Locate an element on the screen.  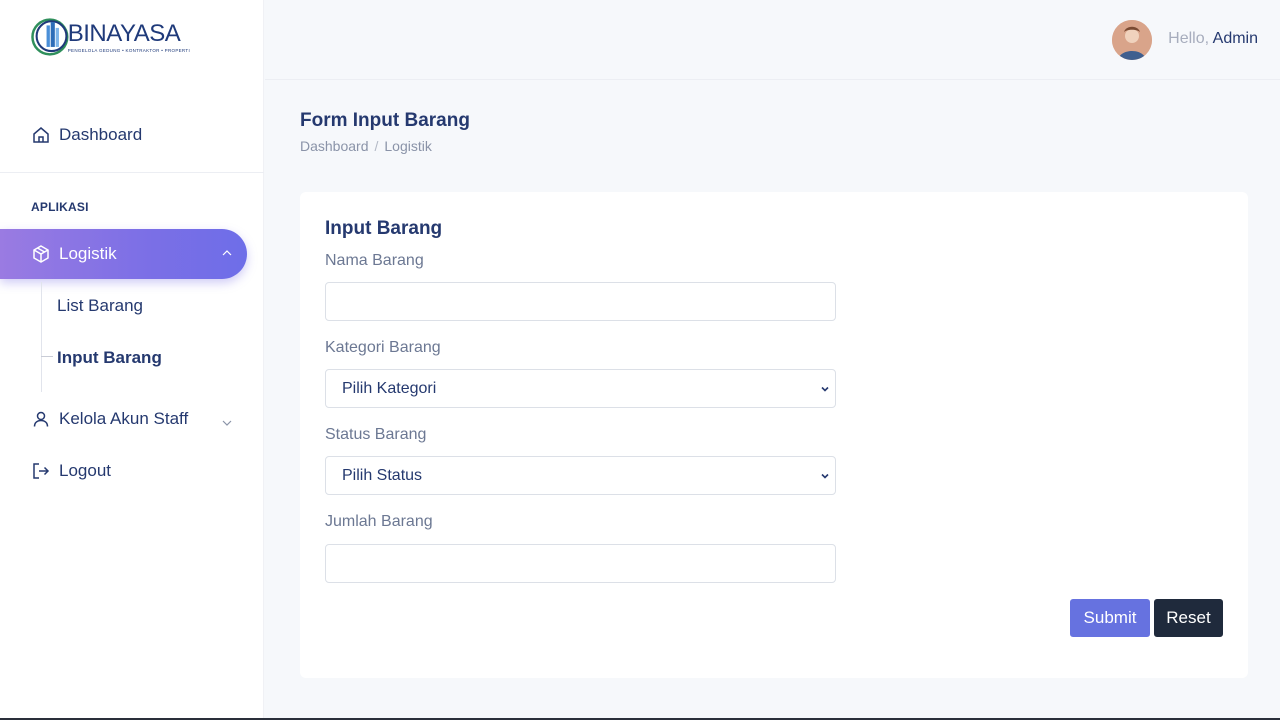
card-title: Input Barang is located at coordinates (384, 228).